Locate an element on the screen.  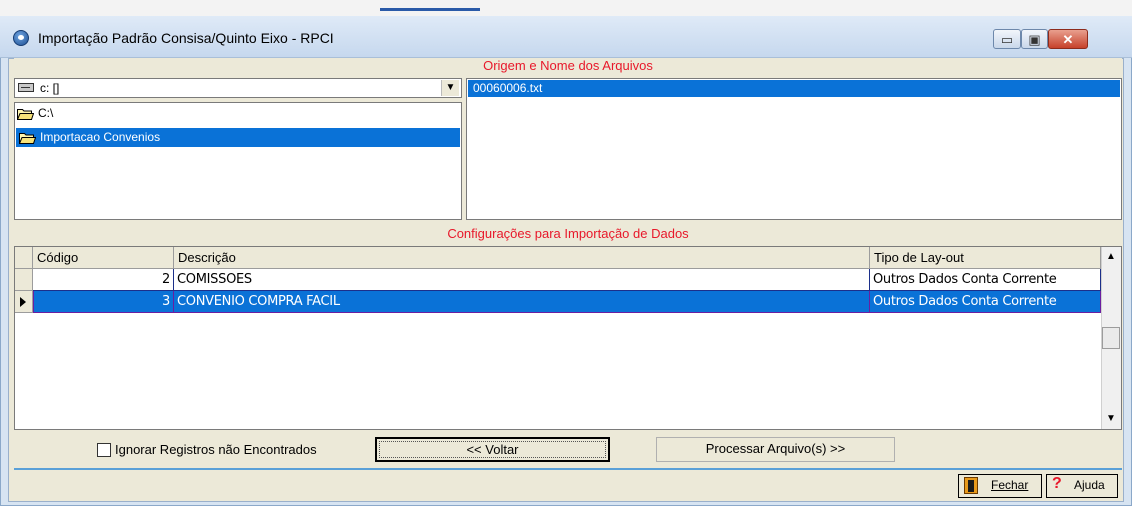
table-cell-descricao: COMISSOES is located at coordinates (522, 280).